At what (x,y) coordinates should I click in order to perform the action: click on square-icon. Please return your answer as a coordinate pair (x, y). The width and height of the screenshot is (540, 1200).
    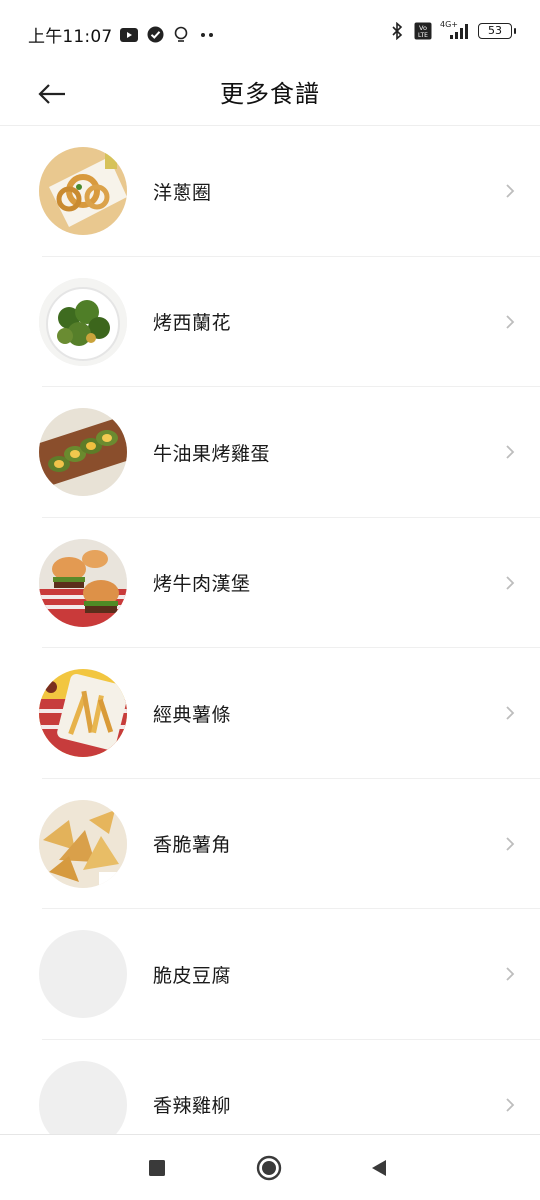
    Looking at the image, I should click on (157, 1168).